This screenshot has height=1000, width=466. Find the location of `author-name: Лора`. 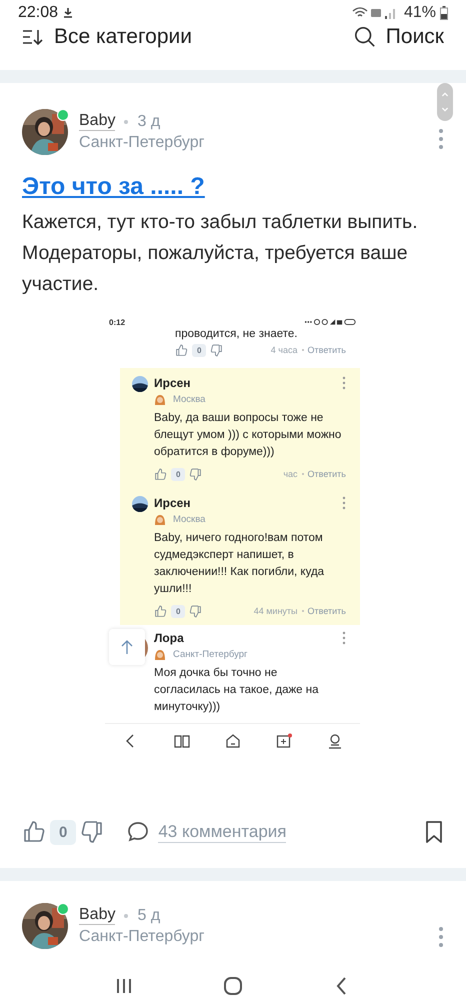

author-name: Лора is located at coordinates (169, 638).